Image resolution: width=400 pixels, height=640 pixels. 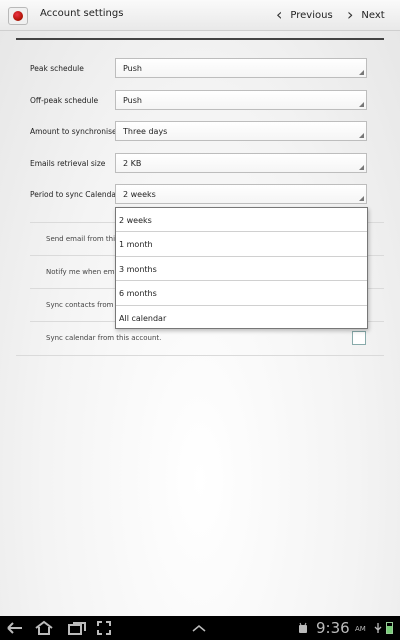 I want to click on list-divider, so click(x=200, y=355).